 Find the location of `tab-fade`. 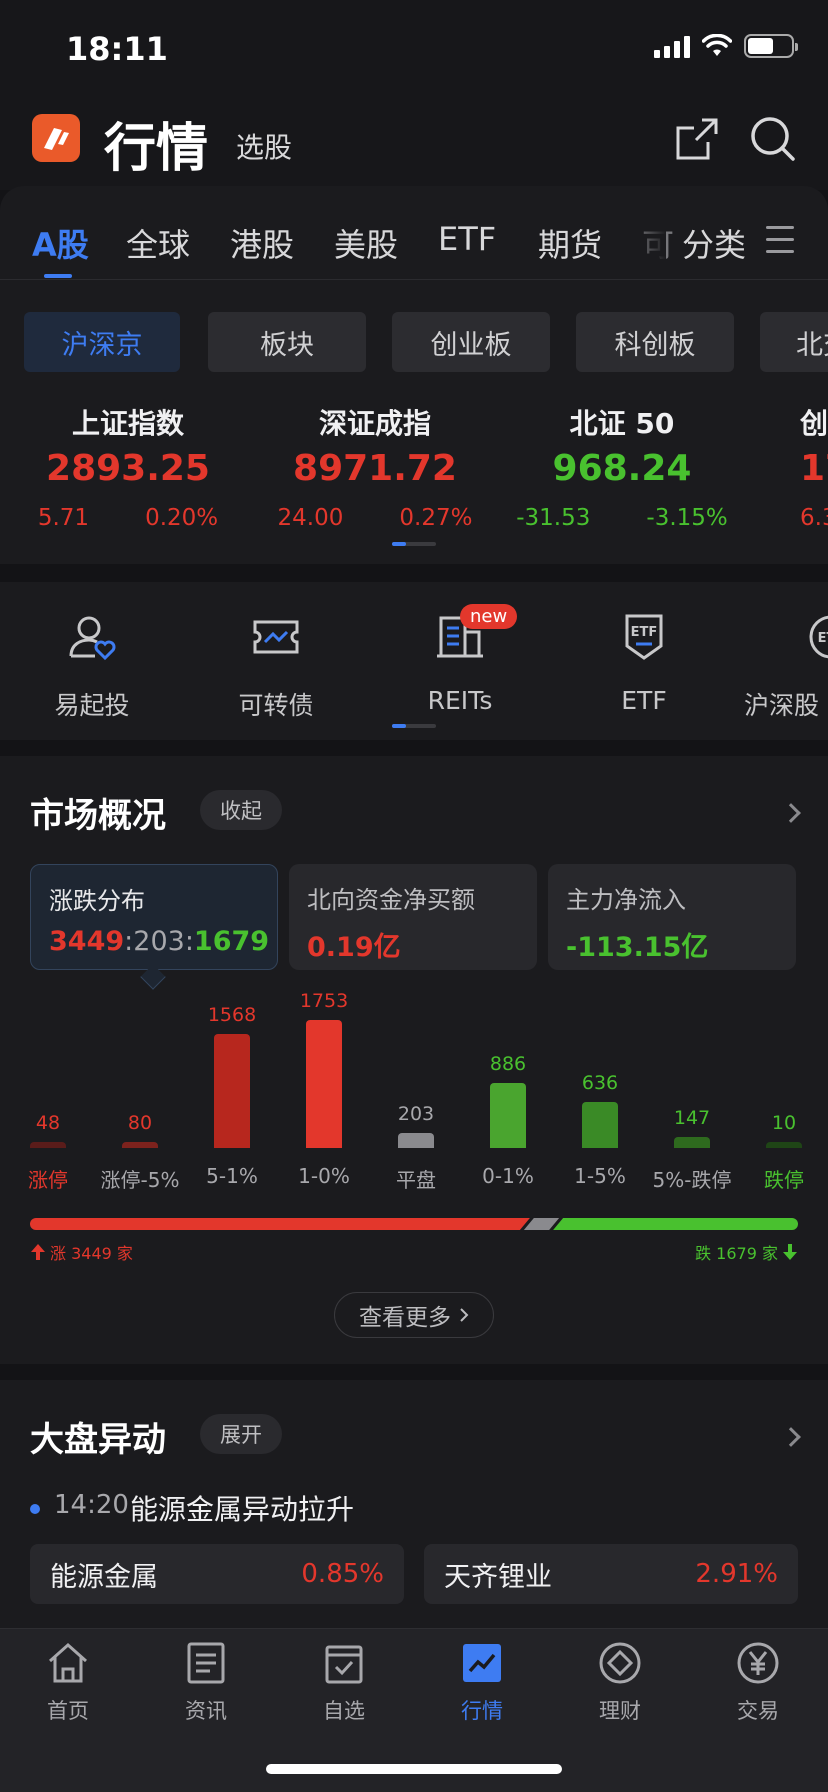

tab-fade is located at coordinates (651, 240).